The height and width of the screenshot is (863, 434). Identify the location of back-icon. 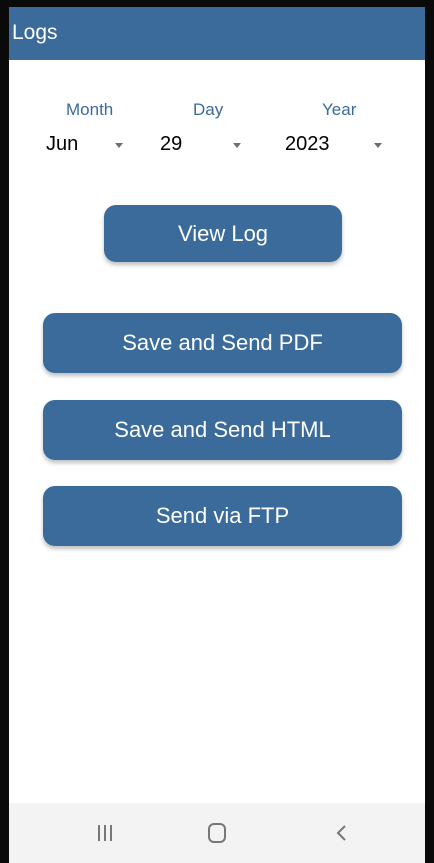
(342, 833).